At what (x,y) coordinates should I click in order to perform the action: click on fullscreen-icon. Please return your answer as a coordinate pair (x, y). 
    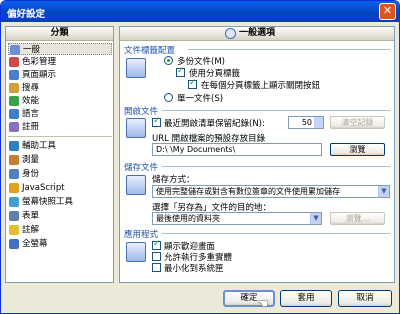
    Looking at the image, I should click on (14, 244).